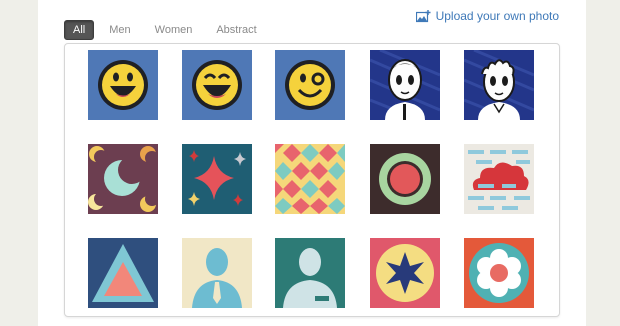 The image size is (620, 326). What do you see at coordinates (499, 273) in the screenshot?
I see `avatar-flower` at bounding box center [499, 273].